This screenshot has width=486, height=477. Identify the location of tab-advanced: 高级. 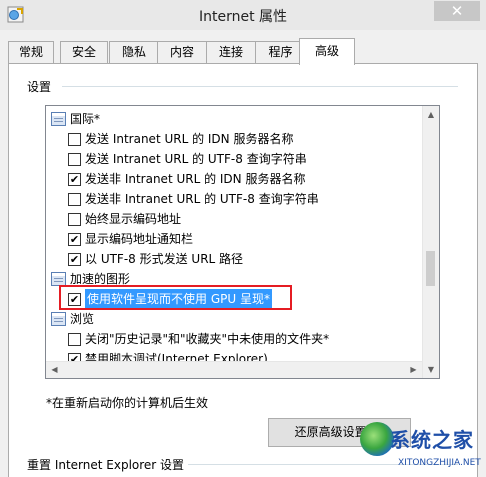
(327, 51).